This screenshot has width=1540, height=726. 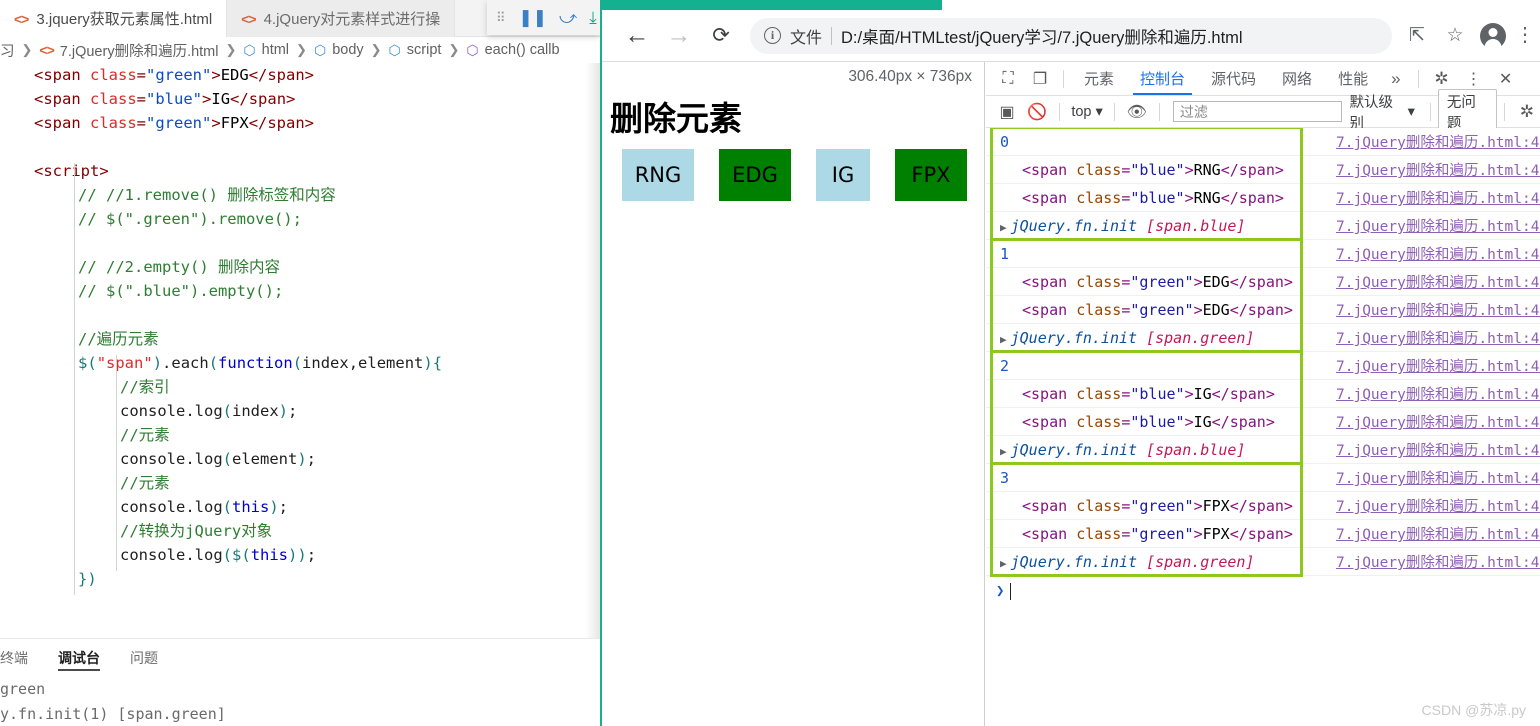 I want to click on console-log-row: 1 7.jQuery删除和遍历.html:40, so click(x=1263, y=254).